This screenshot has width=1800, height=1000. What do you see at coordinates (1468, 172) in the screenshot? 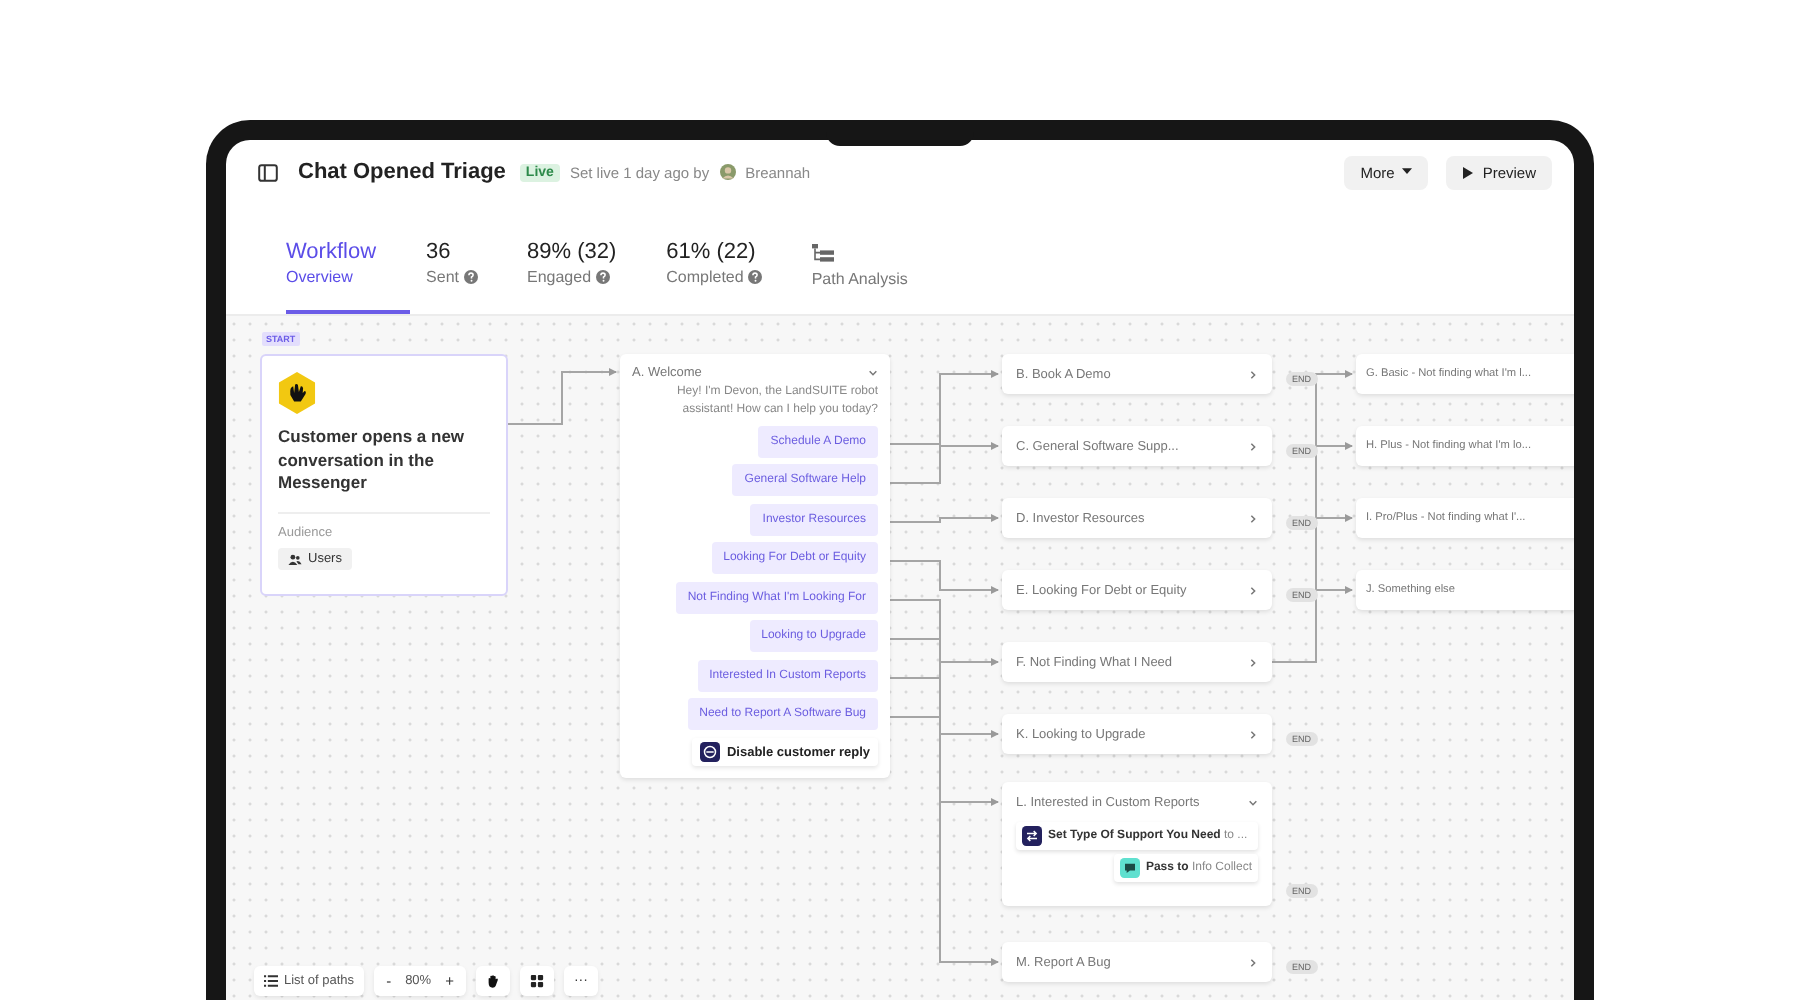
I see `play-icon` at bounding box center [1468, 172].